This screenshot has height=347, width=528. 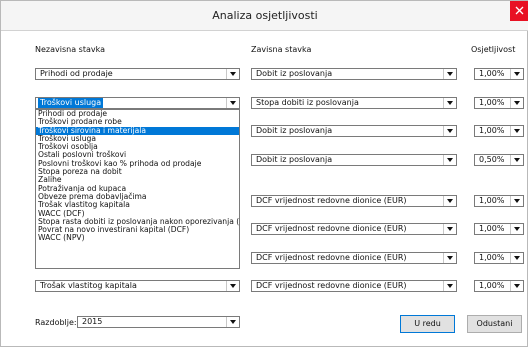 What do you see at coordinates (354, 229) in the screenshot?
I see `dependent-select-6: DCF vrijednost redovne dionice (EUR)` at bounding box center [354, 229].